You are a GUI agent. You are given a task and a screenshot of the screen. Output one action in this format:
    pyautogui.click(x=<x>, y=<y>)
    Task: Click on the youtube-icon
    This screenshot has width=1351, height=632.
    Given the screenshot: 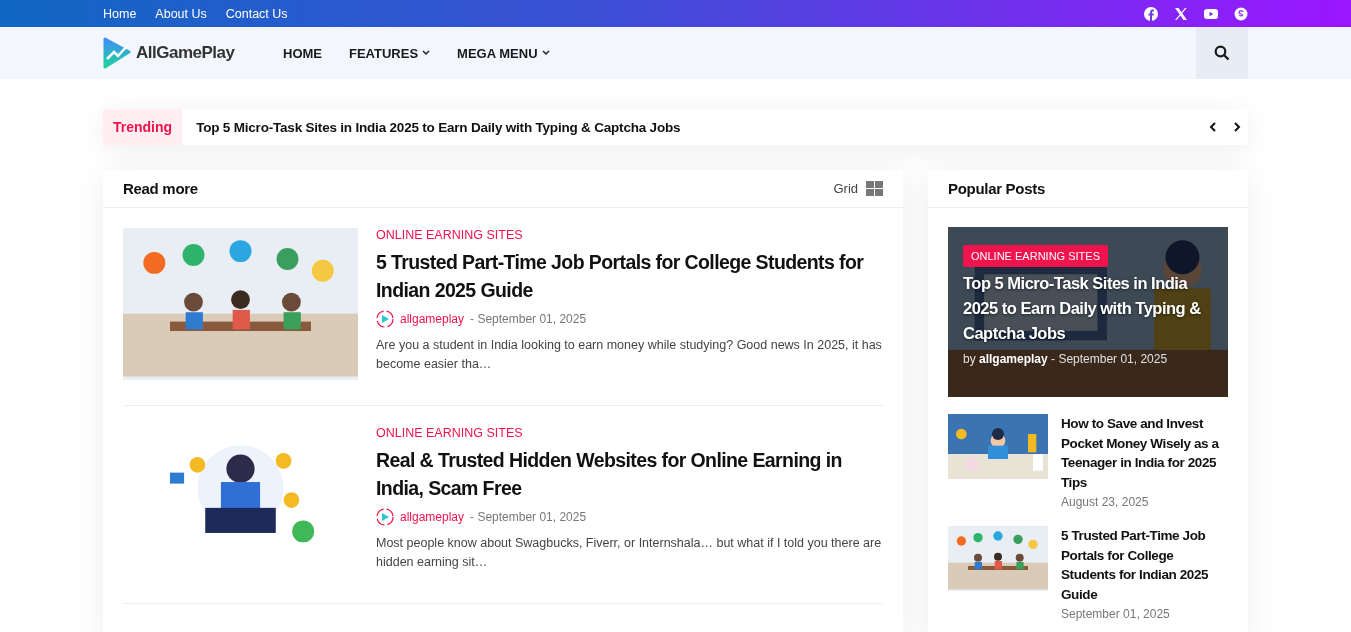 What is the action you would take?
    pyautogui.click(x=1211, y=13)
    